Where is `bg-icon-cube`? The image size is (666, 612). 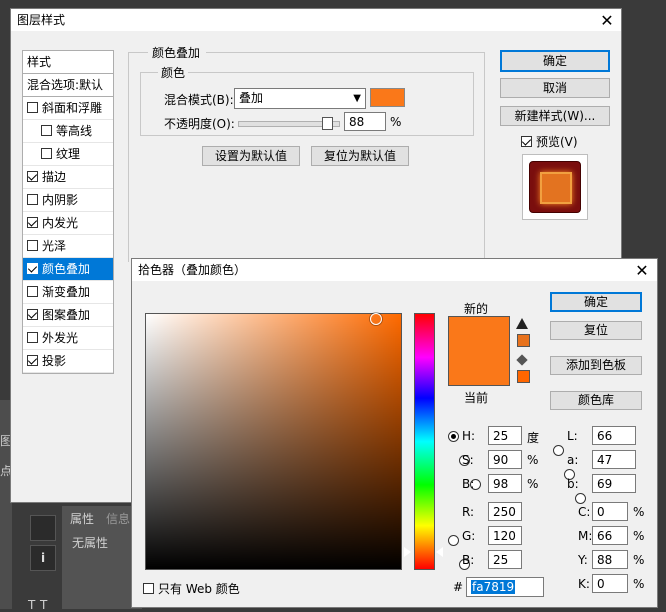
bg-icon-cube is located at coordinates (43, 528).